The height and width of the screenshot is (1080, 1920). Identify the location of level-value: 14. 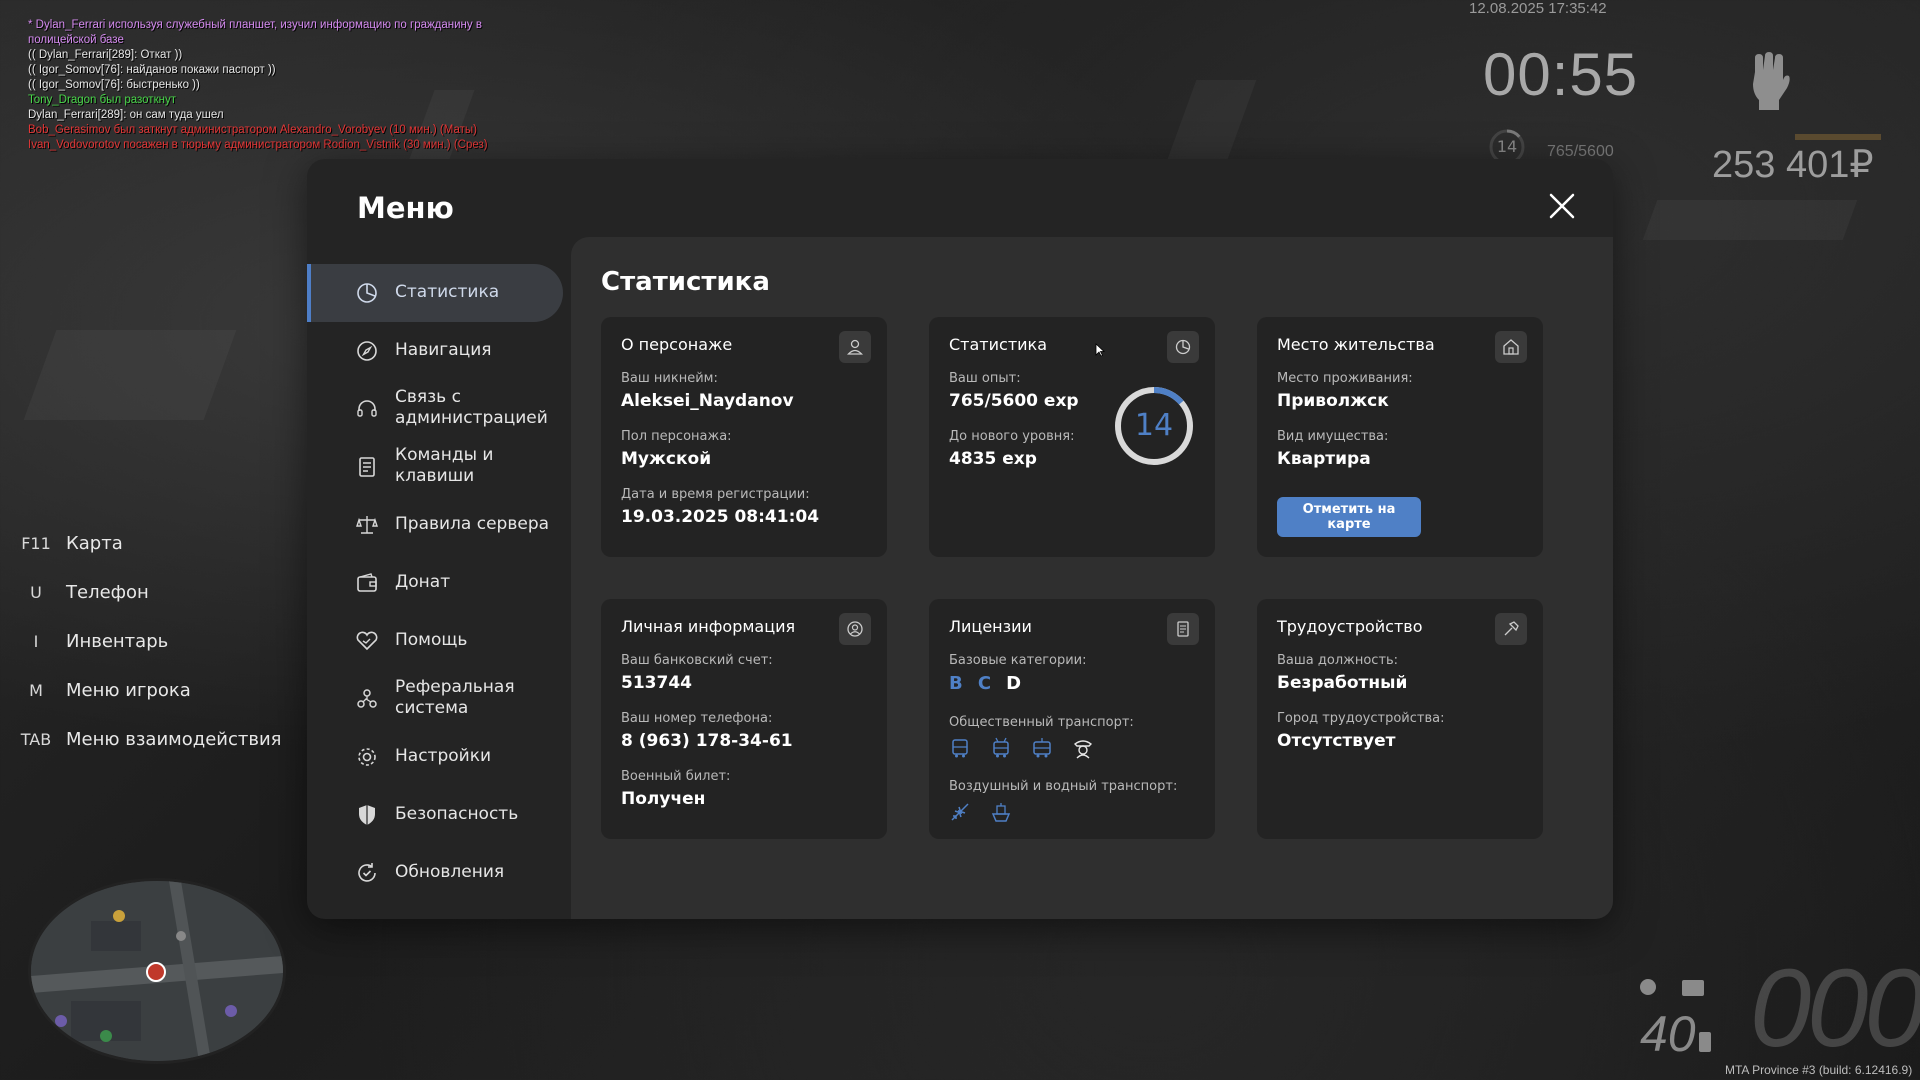
(1154, 425).